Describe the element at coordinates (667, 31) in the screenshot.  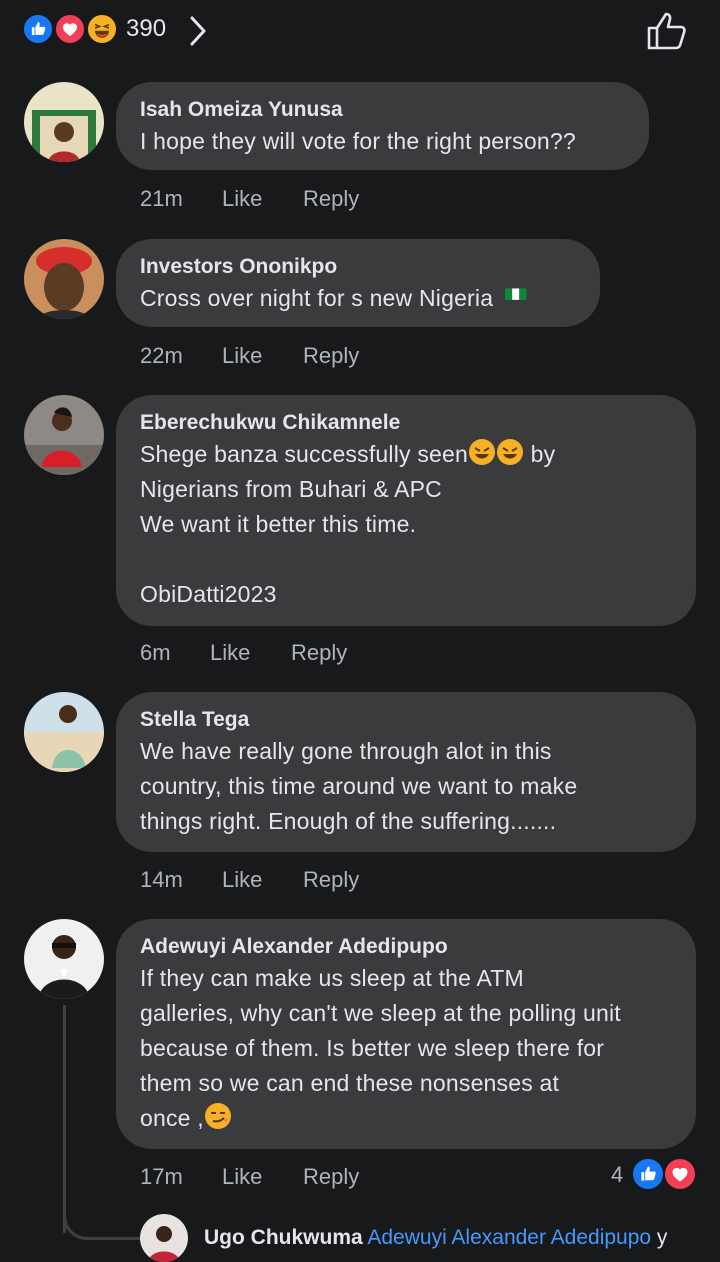
I see `like-outline-icon` at that location.